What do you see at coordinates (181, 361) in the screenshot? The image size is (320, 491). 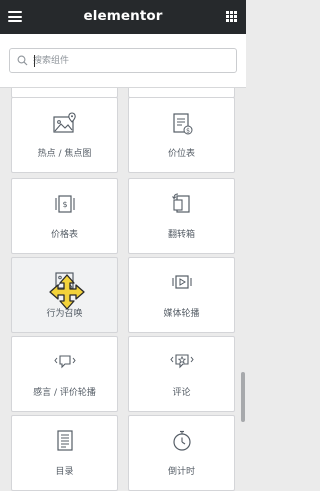 I see `reviews-icon` at bounding box center [181, 361].